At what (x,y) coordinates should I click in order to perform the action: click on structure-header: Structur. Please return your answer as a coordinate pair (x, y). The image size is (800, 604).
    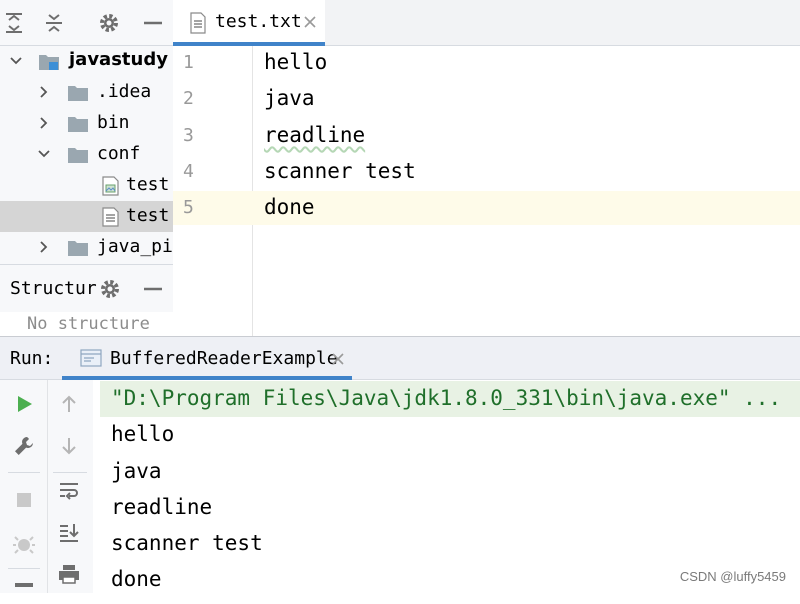
    Looking at the image, I should click on (86, 288).